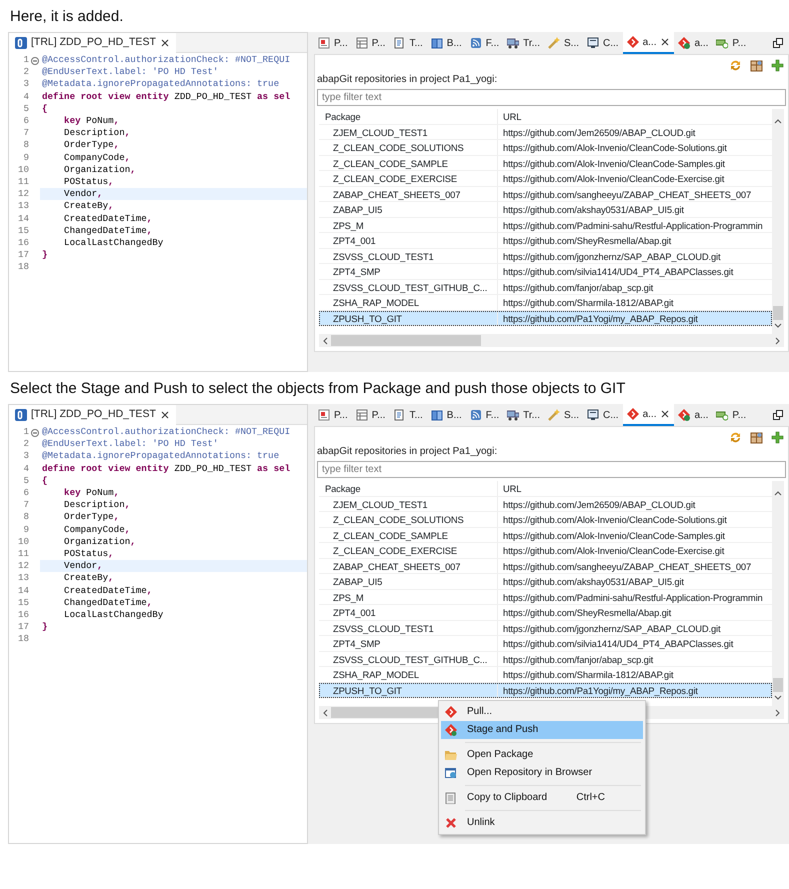 Image resolution: width=789 pixels, height=889 pixels. What do you see at coordinates (66, 17) in the screenshot?
I see `caption-text: Here, it is added.` at bounding box center [66, 17].